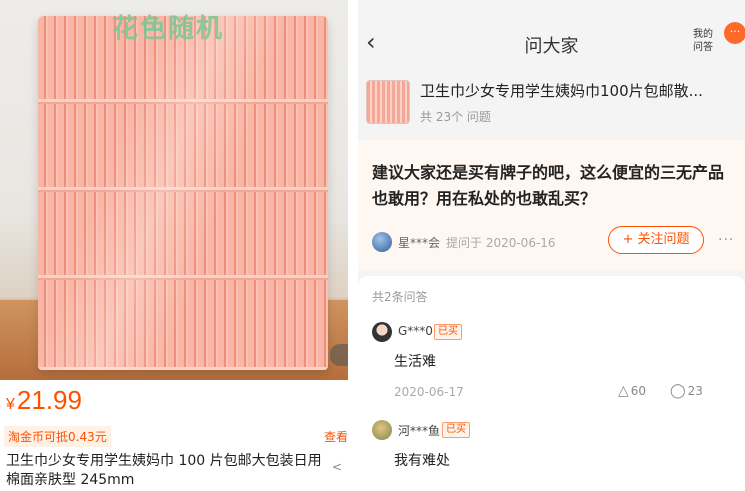  What do you see at coordinates (419, 431) in the screenshot?
I see `answerer-name: 河***鱼` at bounding box center [419, 431].